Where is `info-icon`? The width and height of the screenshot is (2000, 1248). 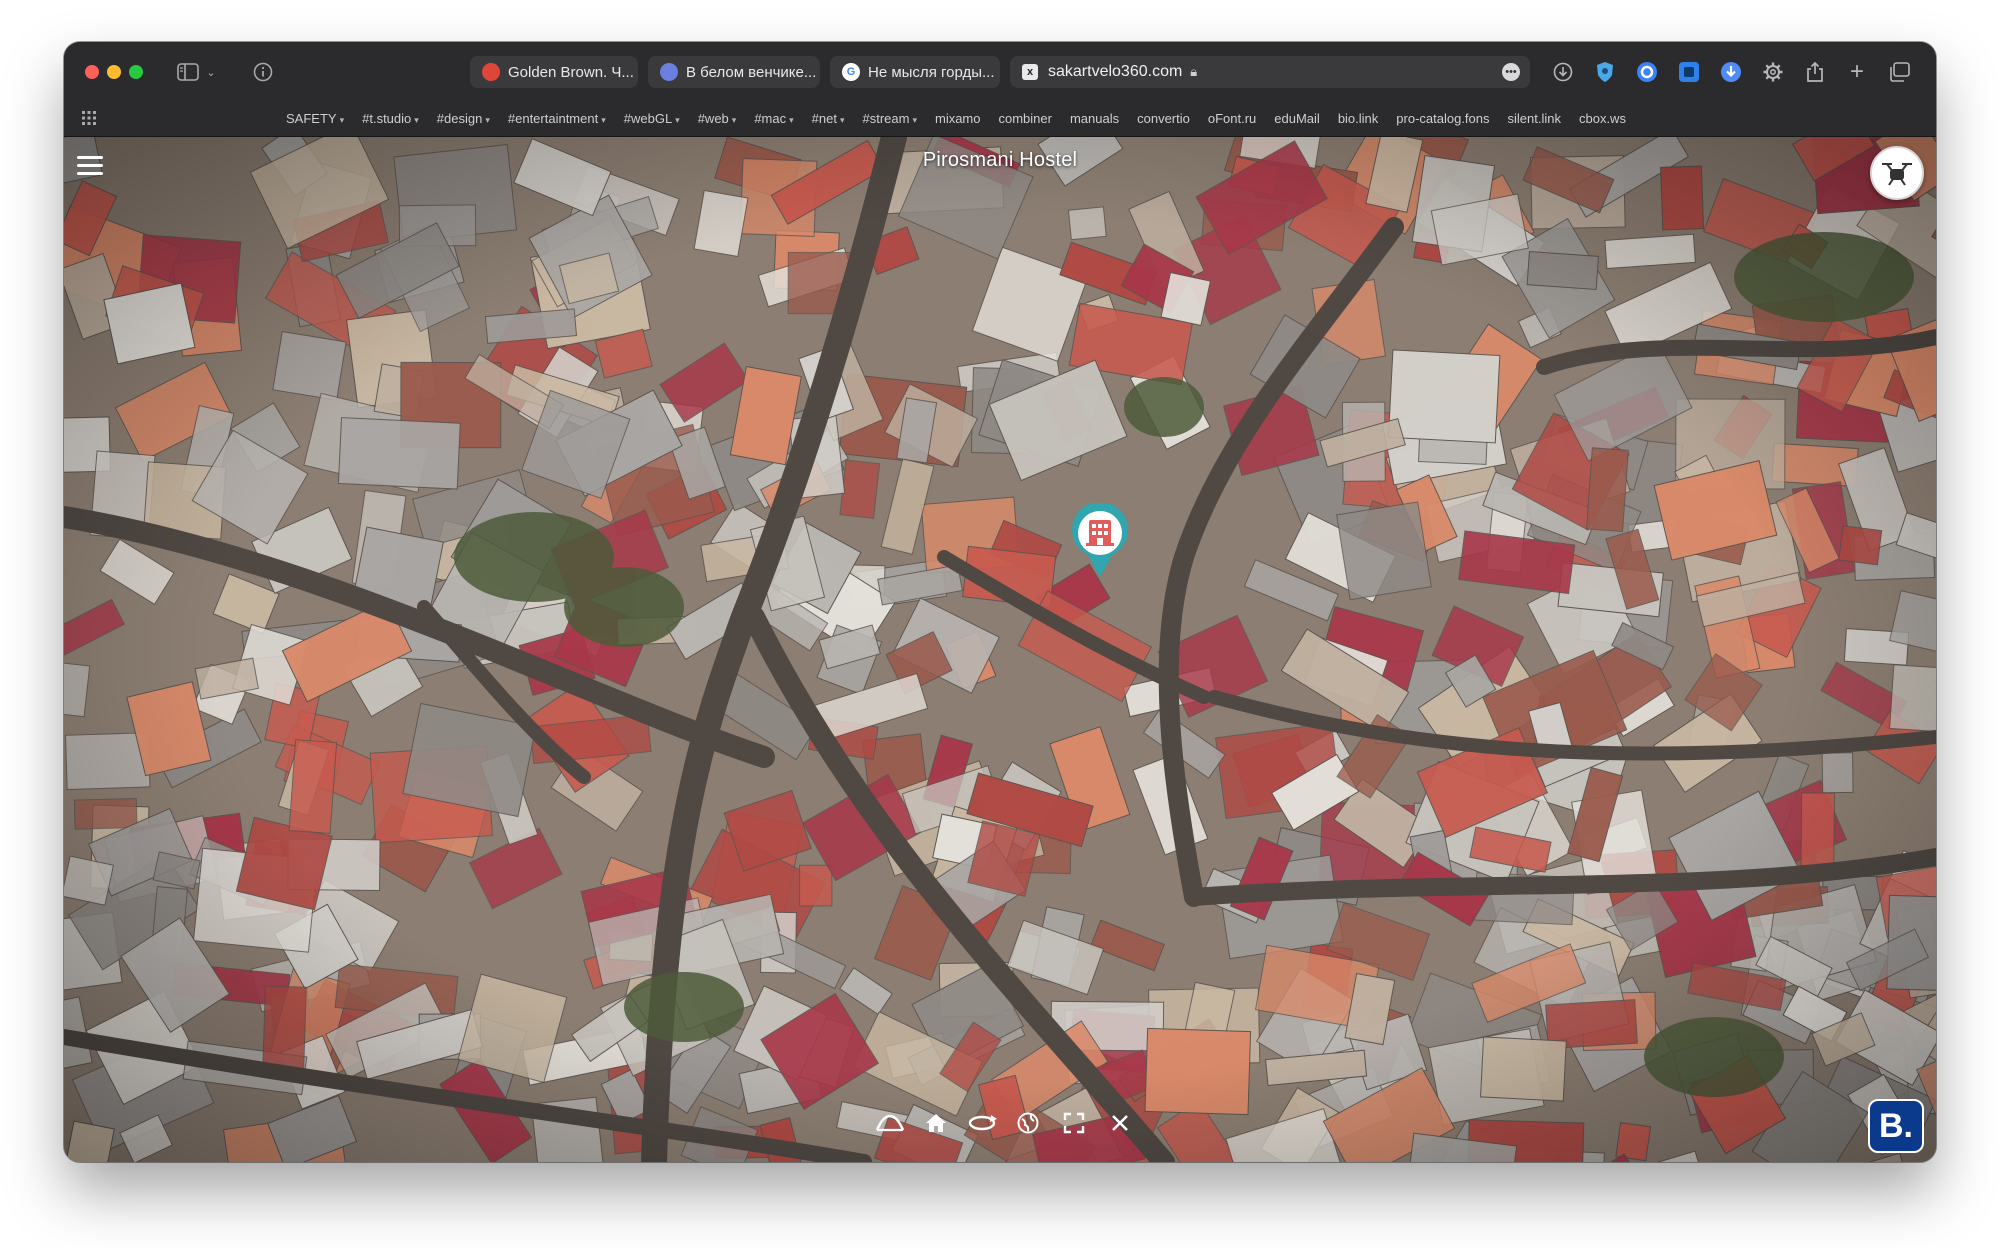 info-icon is located at coordinates (263, 72).